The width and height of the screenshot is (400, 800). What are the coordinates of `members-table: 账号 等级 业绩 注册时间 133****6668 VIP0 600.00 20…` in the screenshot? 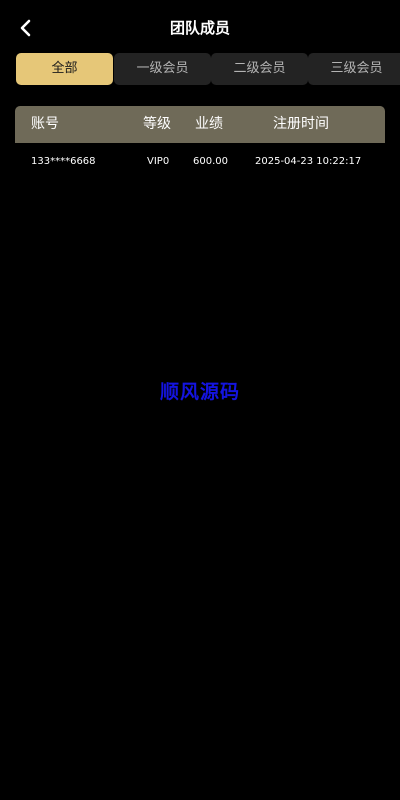 It's located at (200, 143).